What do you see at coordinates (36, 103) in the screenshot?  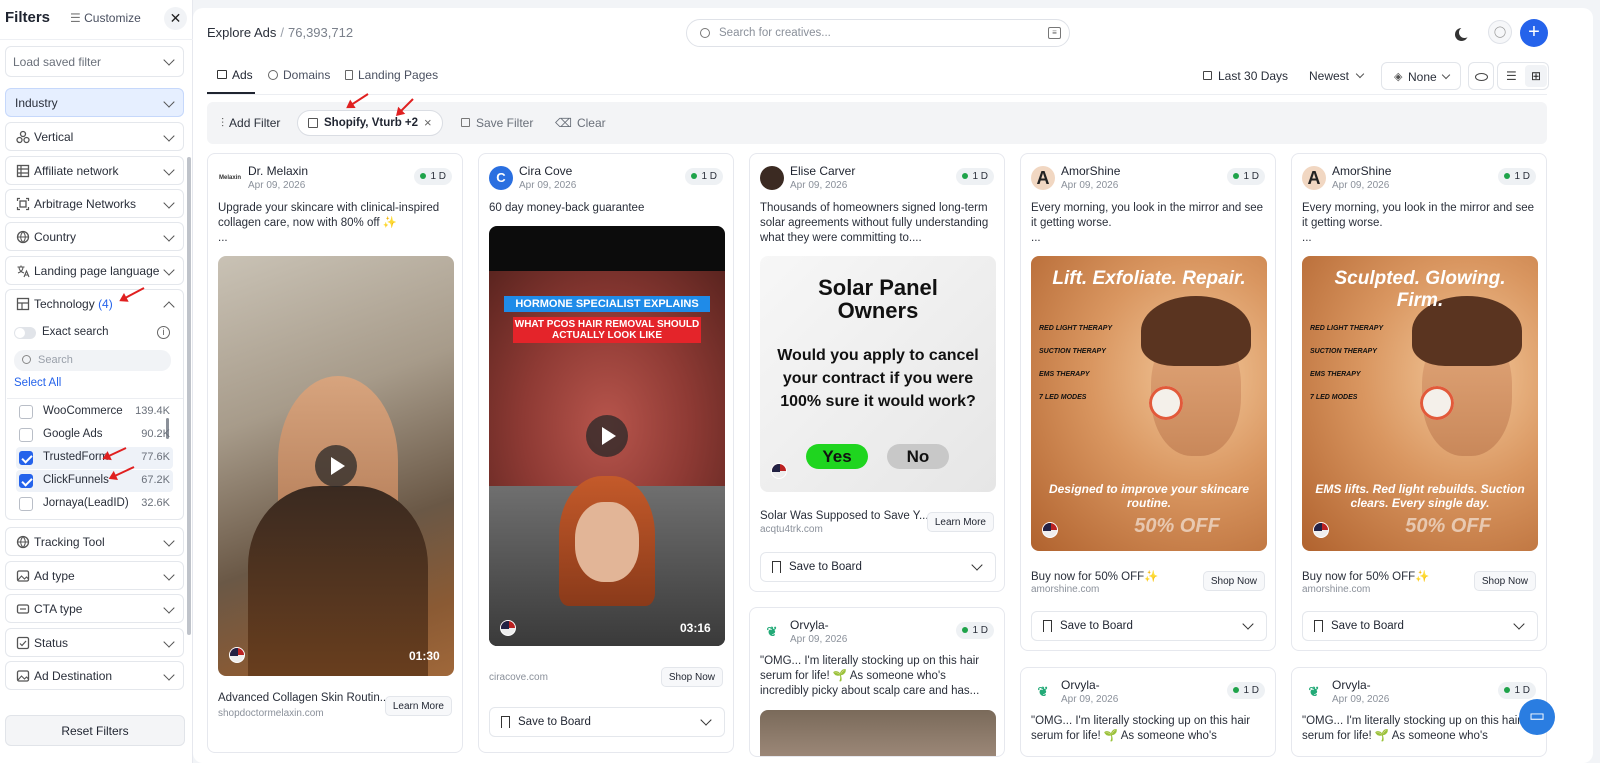 I see `filter-label: Industry` at bounding box center [36, 103].